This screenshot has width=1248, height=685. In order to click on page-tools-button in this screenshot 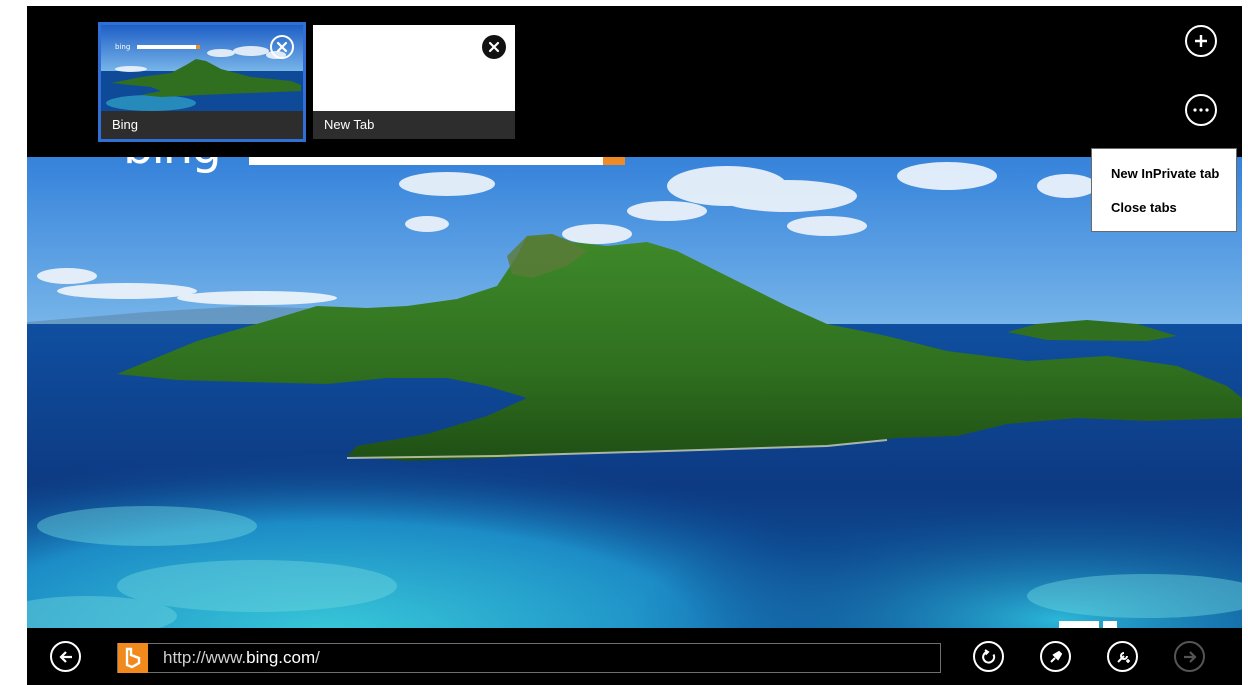, I will do `click(1122, 656)`.